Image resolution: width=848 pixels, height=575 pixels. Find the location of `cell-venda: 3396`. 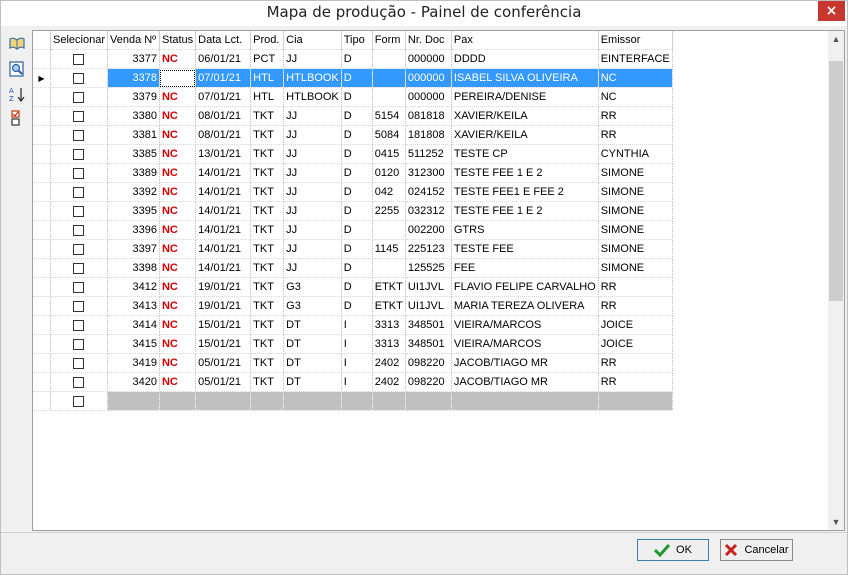

cell-venda: 3396 is located at coordinates (133, 230).